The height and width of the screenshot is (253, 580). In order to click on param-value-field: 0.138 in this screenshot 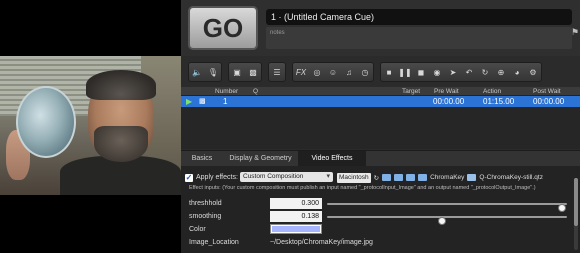, I will do `click(296, 216)`.